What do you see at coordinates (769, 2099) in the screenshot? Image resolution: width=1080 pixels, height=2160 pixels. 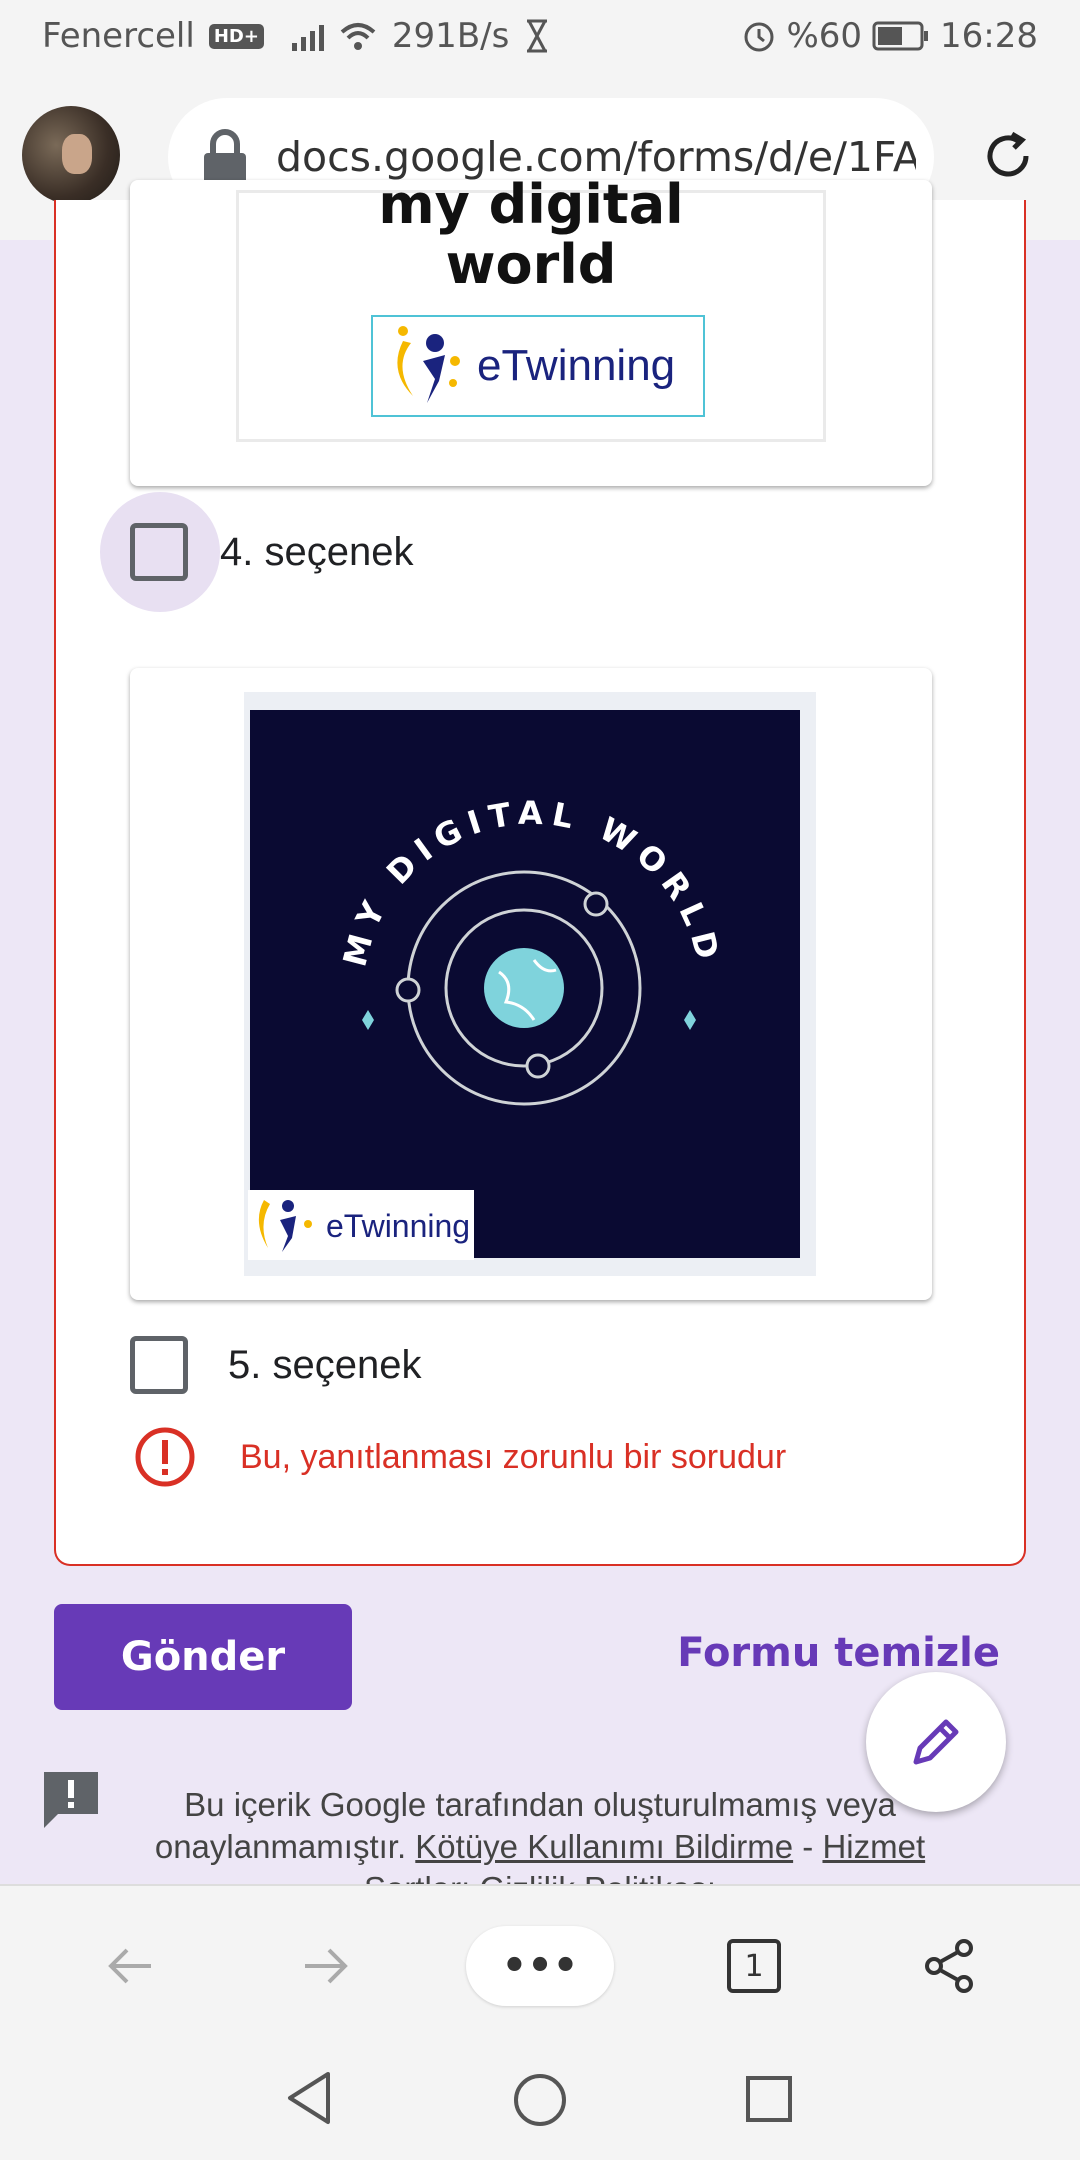 I see `system-recents-icon` at bounding box center [769, 2099].